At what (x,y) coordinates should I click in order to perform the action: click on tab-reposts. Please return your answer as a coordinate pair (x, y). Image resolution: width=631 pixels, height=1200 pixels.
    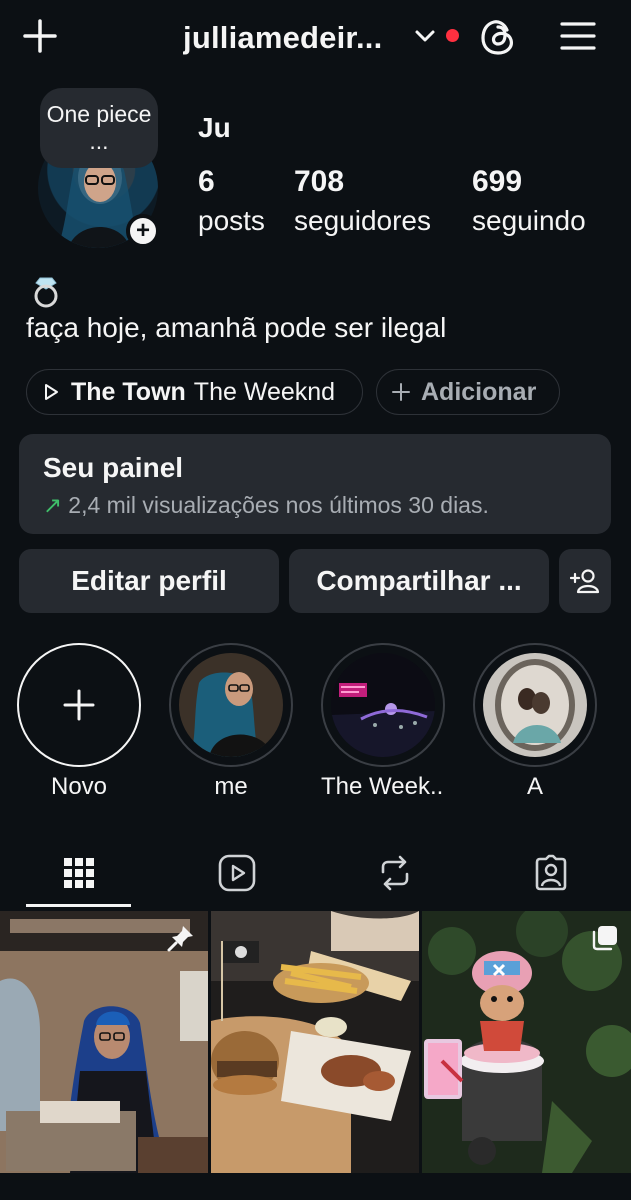
    Looking at the image, I should click on (394, 873).